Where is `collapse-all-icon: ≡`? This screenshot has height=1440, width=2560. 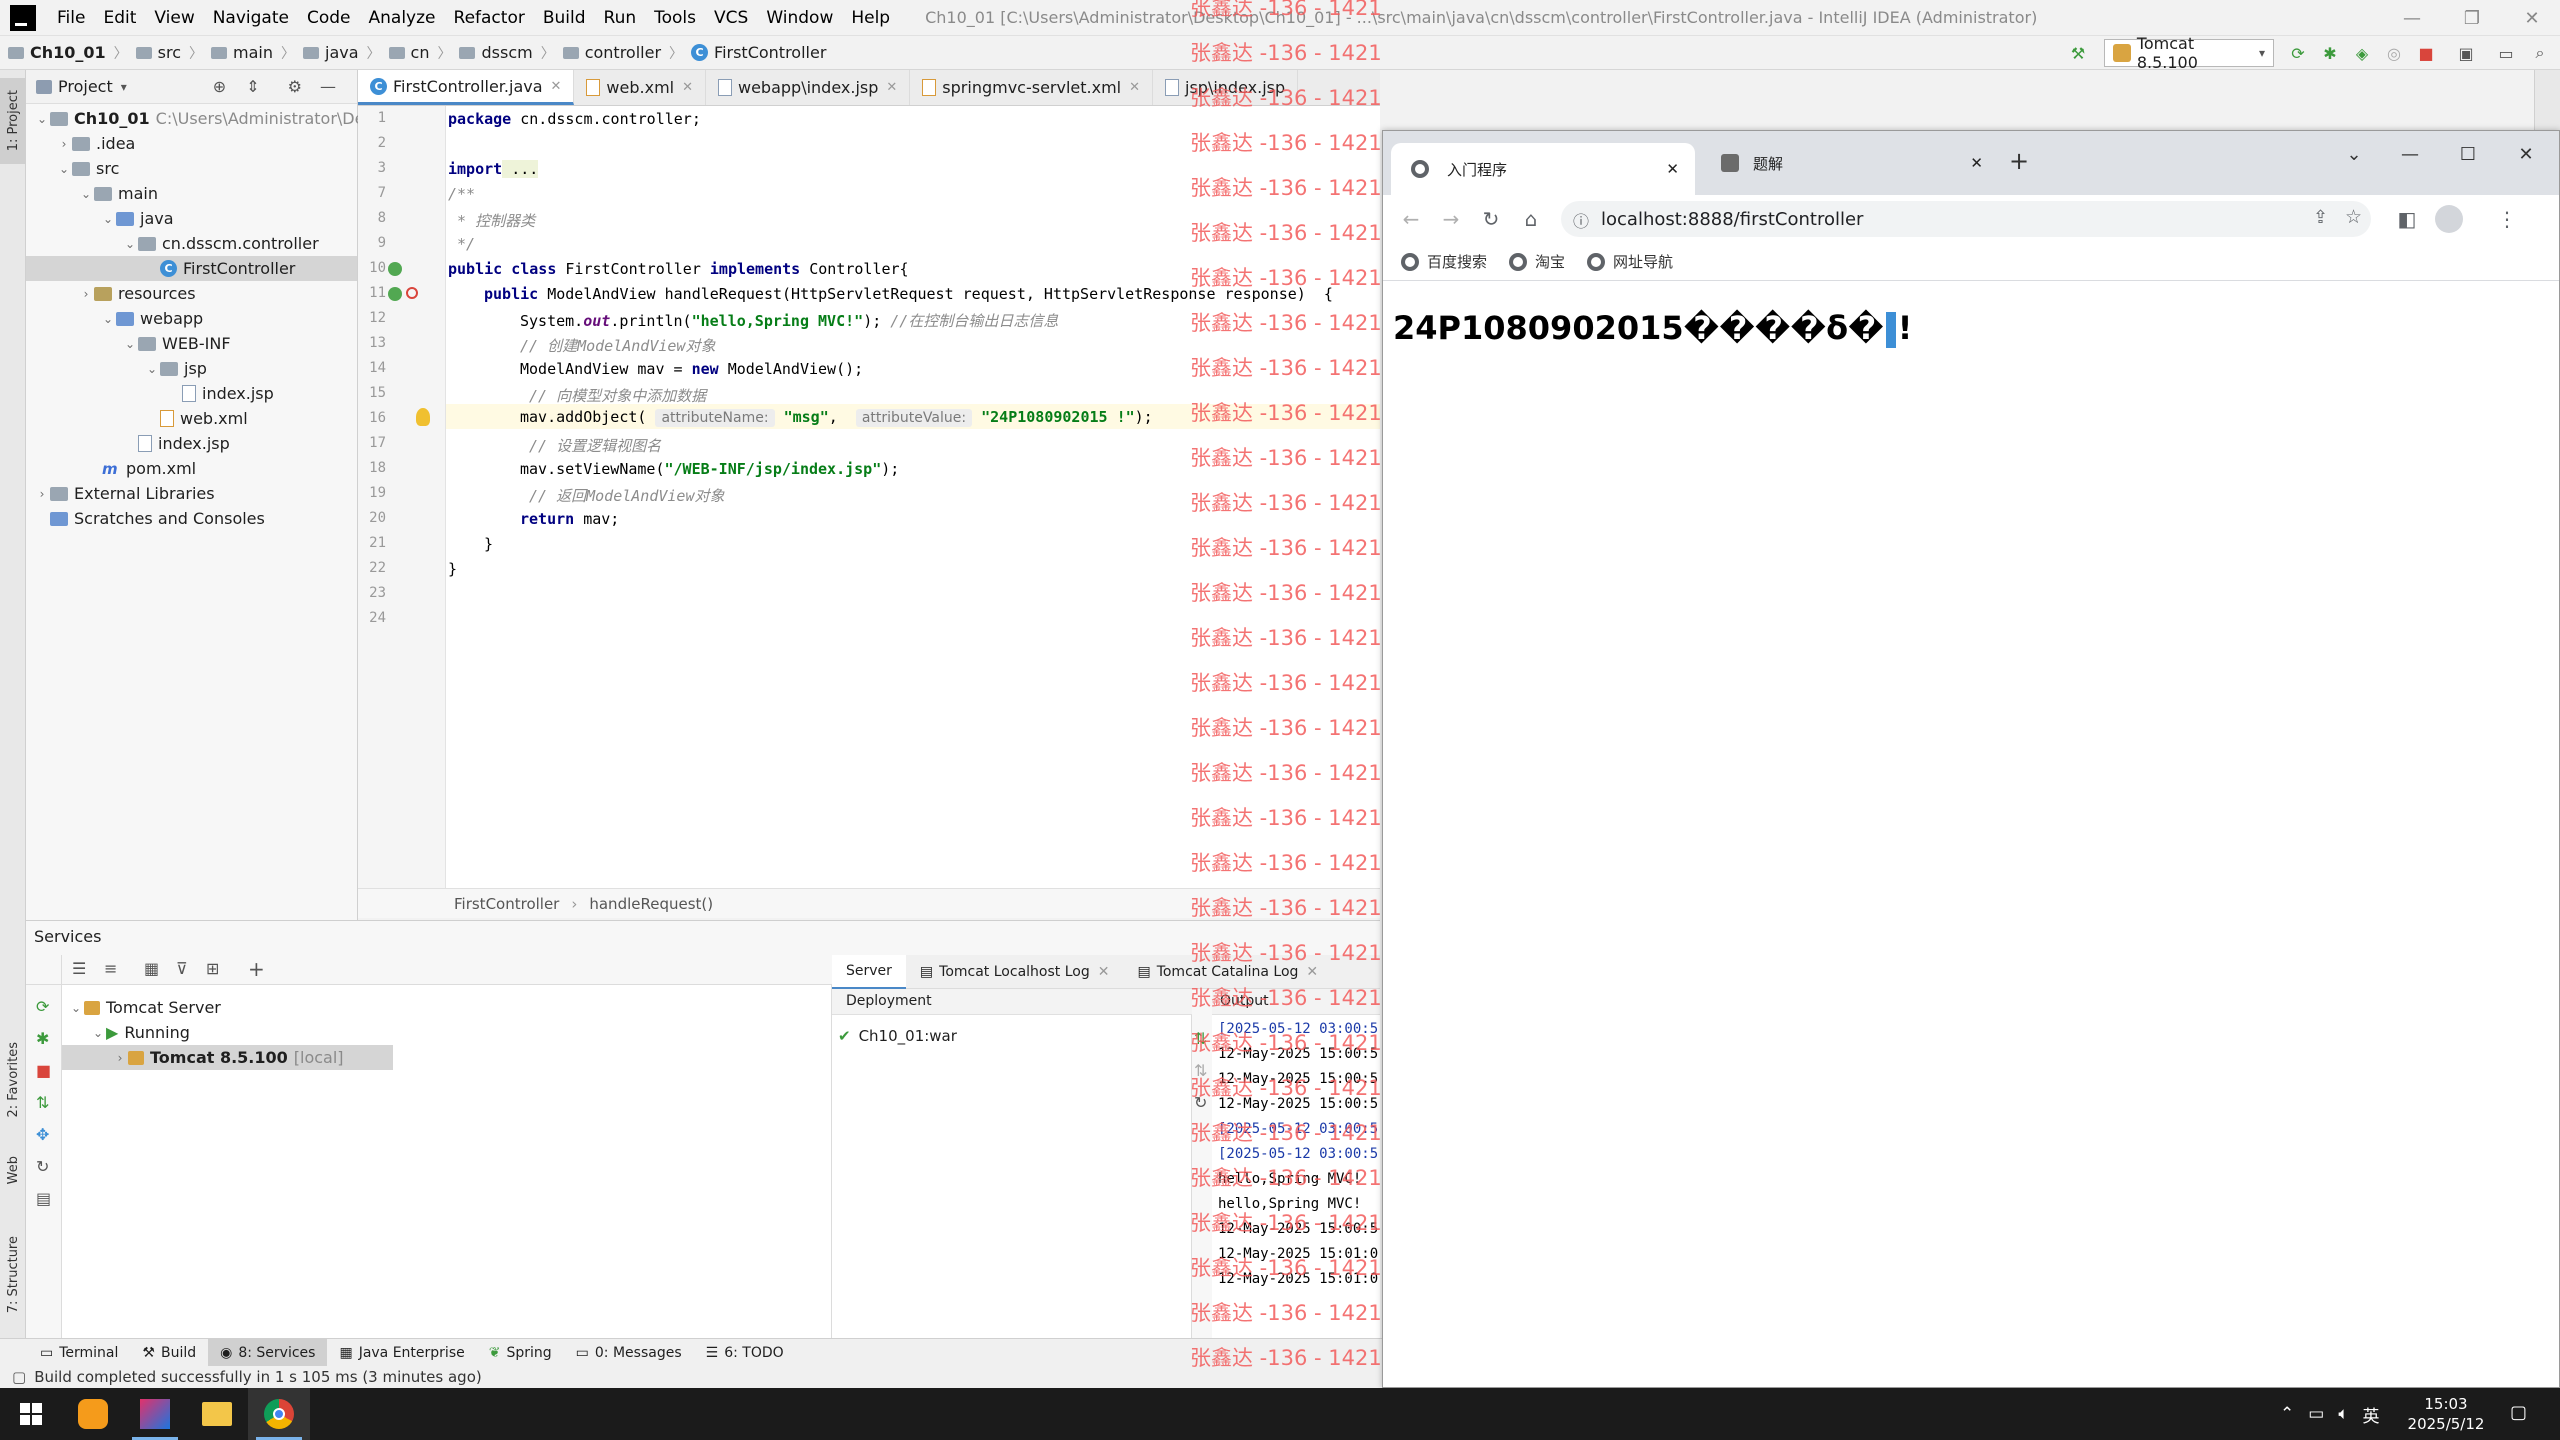
collapse-all-icon: ≡ is located at coordinates (110, 968).